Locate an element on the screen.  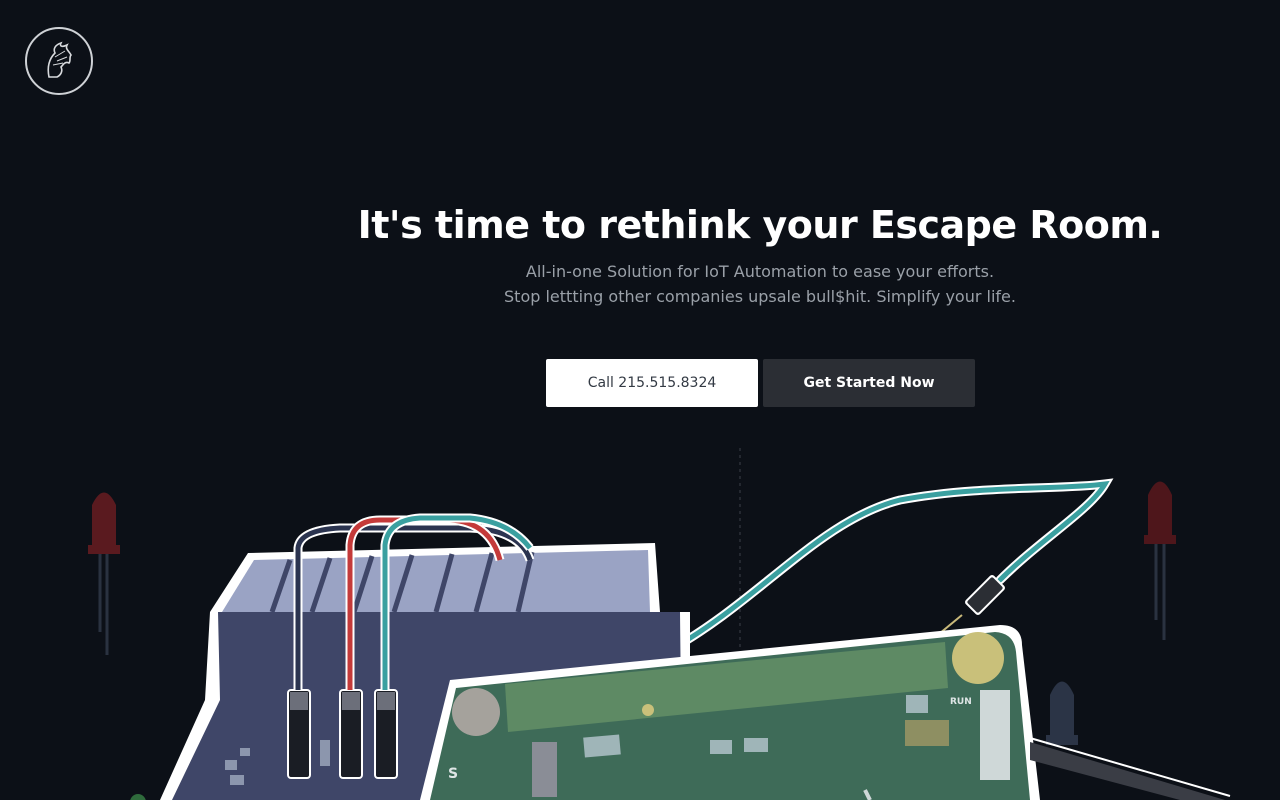
blue-led is located at coordinates (1062, 713).